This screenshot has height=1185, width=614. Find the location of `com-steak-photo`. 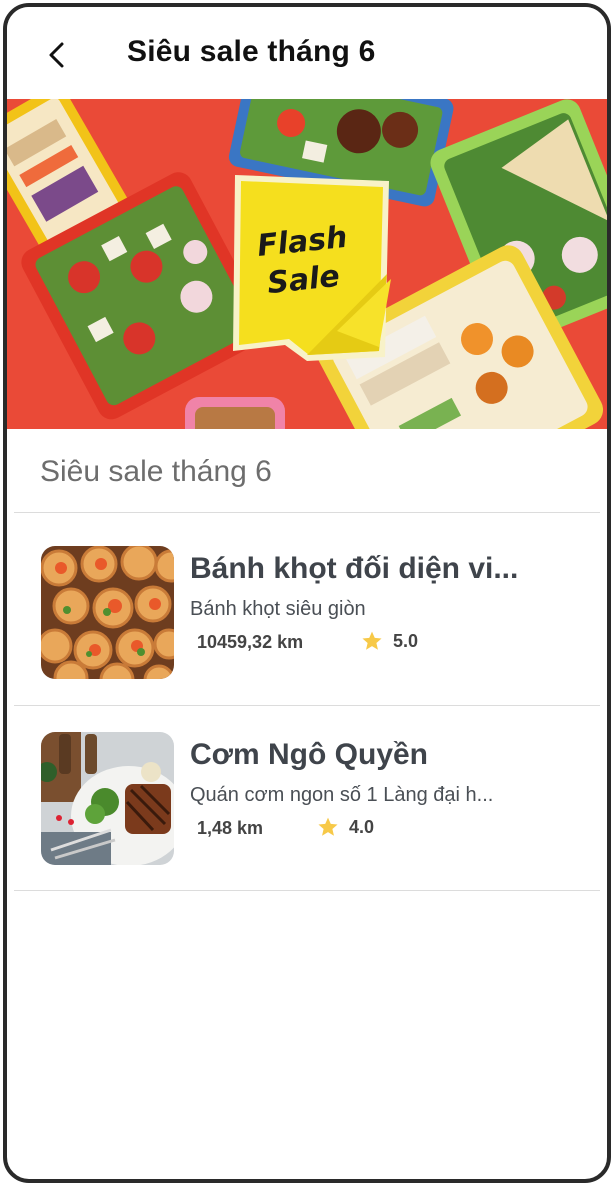

com-steak-photo is located at coordinates (107, 798).